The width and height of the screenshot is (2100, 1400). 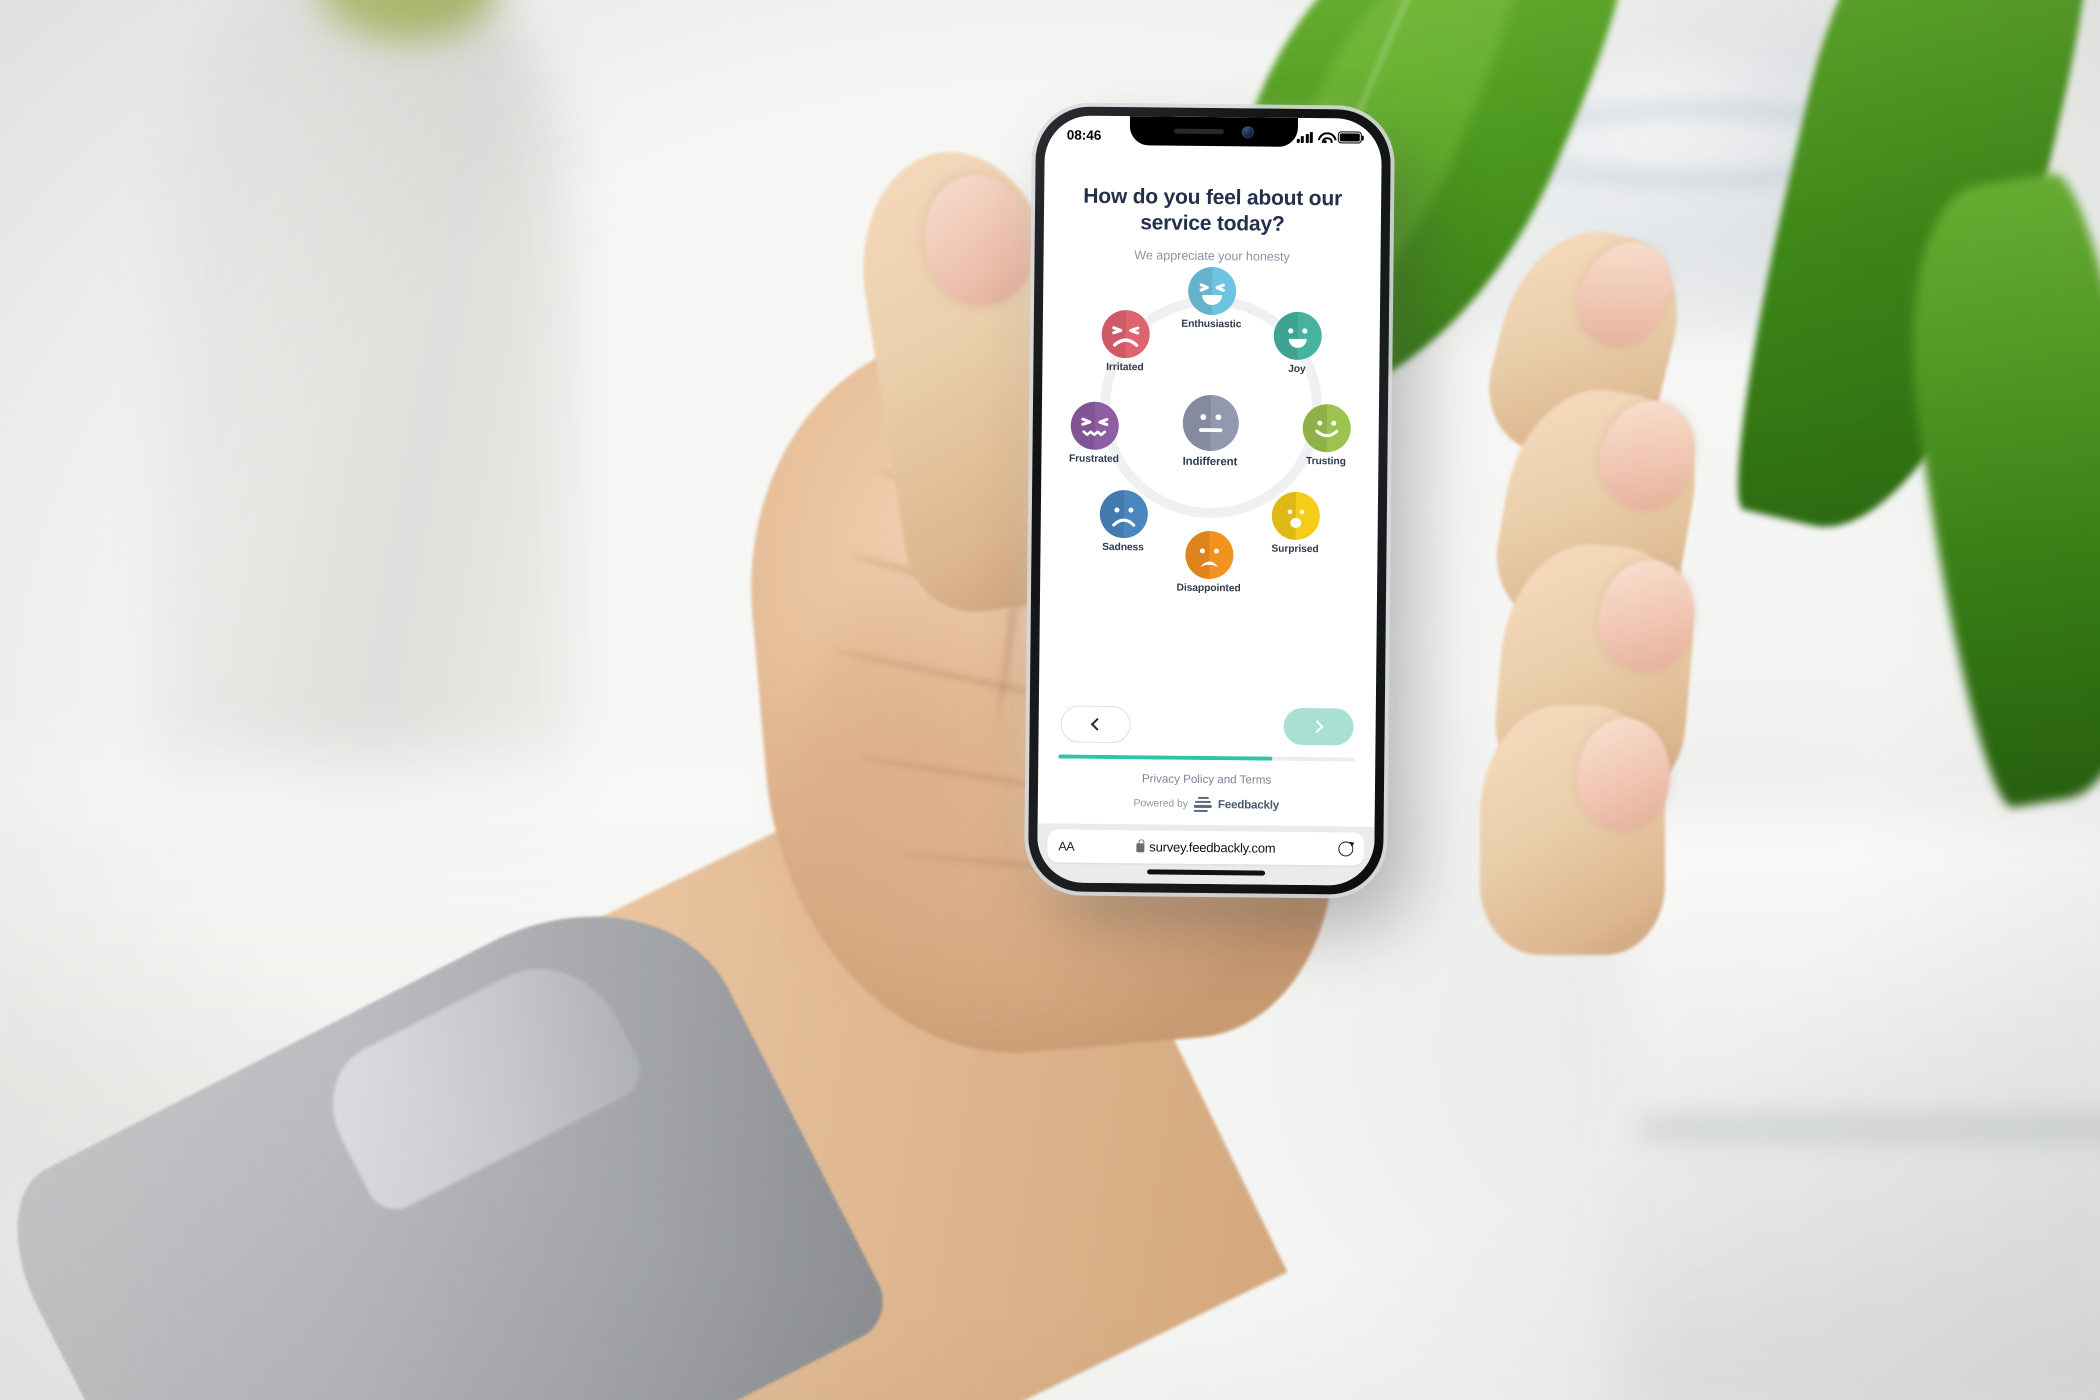 What do you see at coordinates (1248, 804) in the screenshot?
I see `brand-name: Feedbackly` at bounding box center [1248, 804].